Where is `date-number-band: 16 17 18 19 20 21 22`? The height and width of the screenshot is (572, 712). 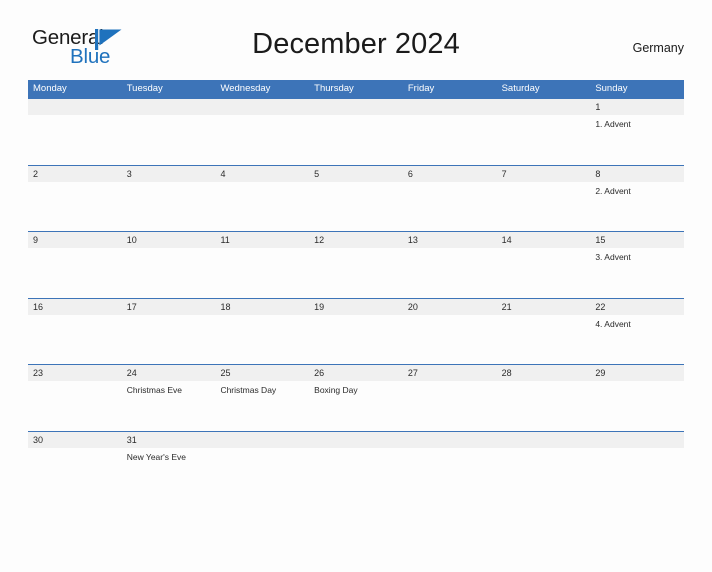
date-number-band: 16 17 18 19 20 21 22 is located at coordinates (356, 306).